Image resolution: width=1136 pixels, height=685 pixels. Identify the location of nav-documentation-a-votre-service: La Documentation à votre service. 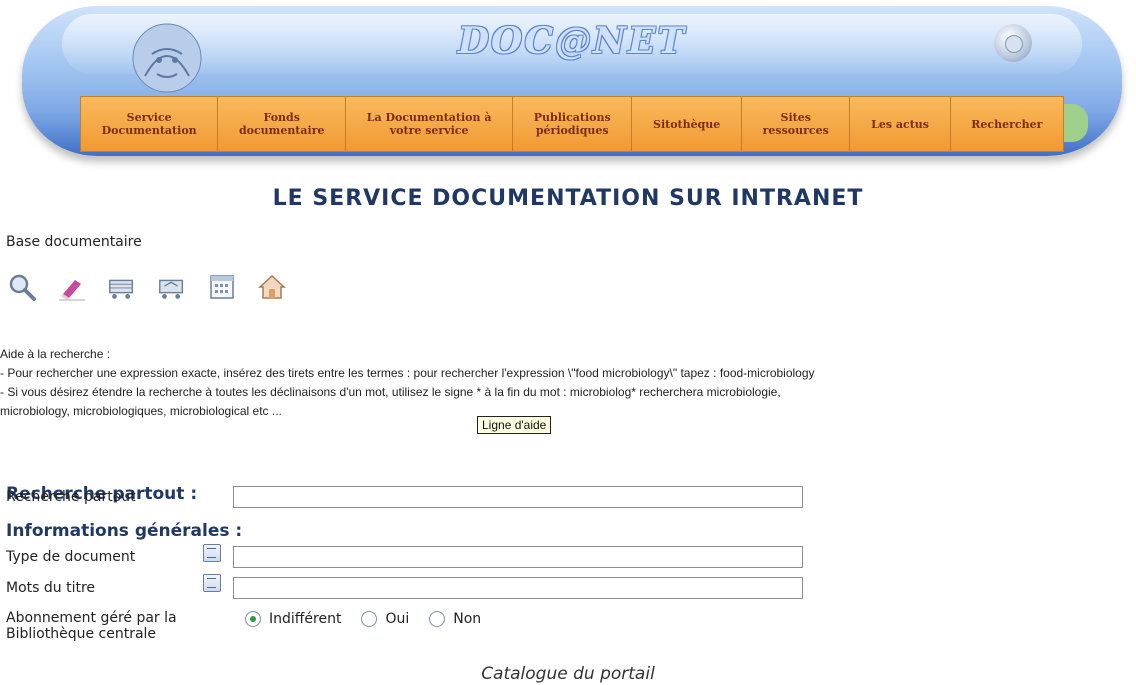
(430, 124).